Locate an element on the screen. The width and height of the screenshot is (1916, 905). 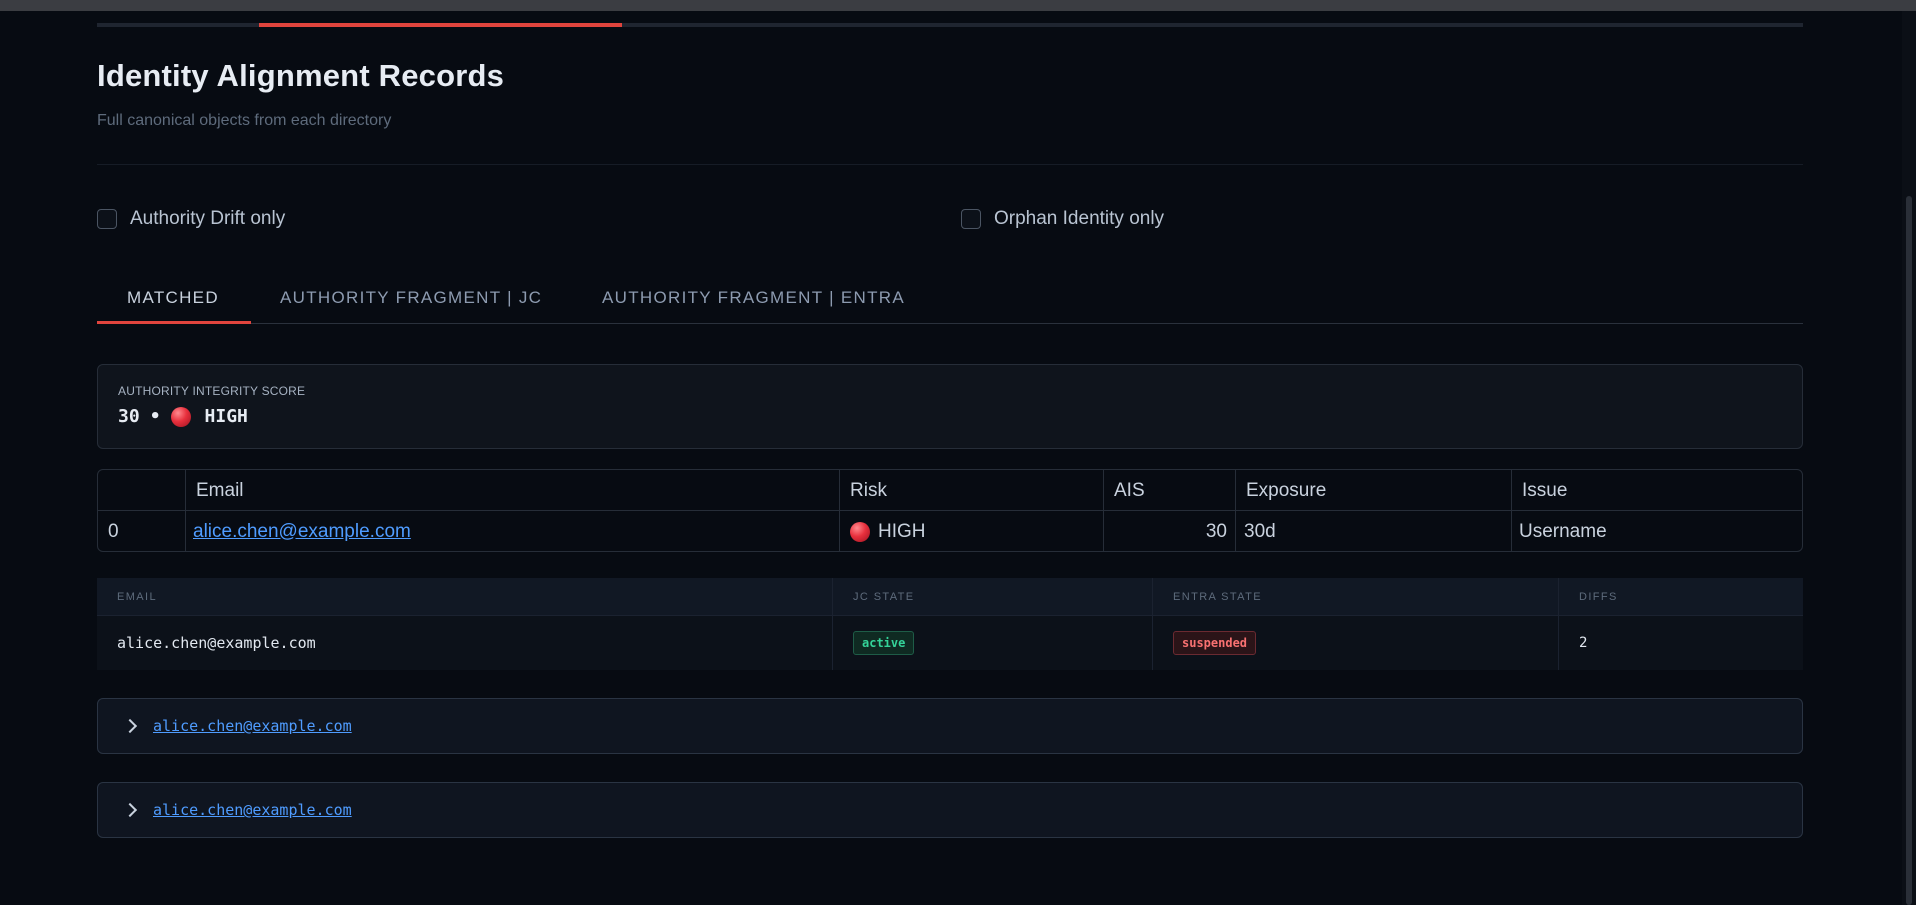
row-risk: HIGH is located at coordinates (902, 531).